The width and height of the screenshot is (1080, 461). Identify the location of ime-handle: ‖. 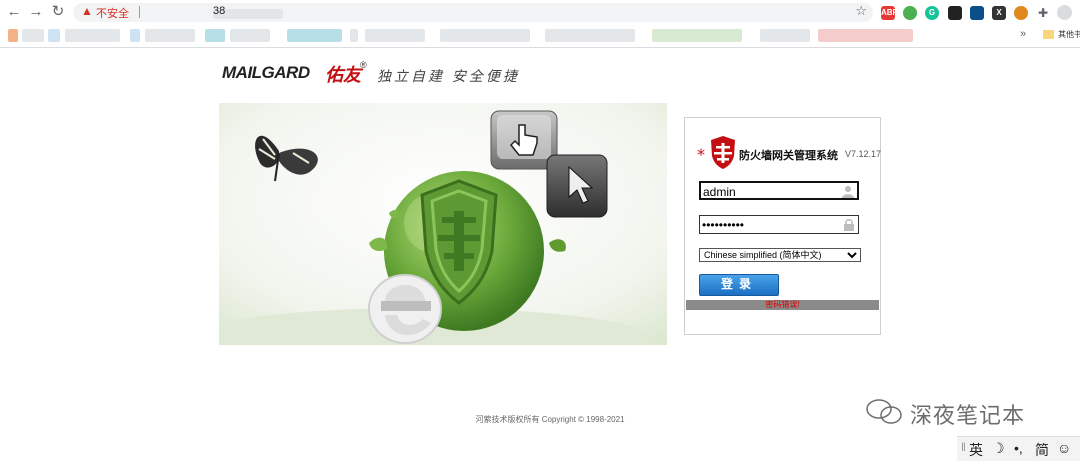
(963, 447).